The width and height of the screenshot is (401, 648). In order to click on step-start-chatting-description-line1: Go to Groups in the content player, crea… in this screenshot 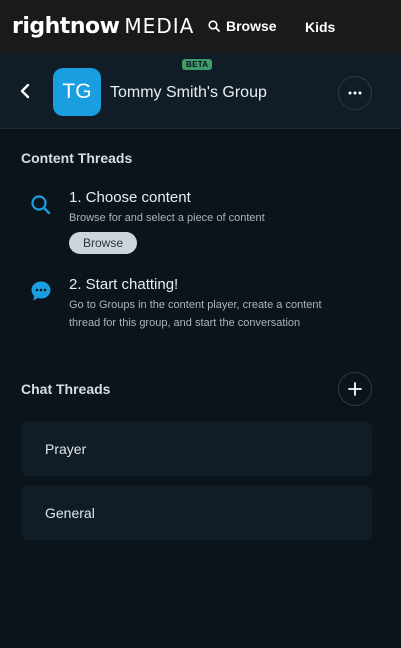, I will do `click(195, 305)`.